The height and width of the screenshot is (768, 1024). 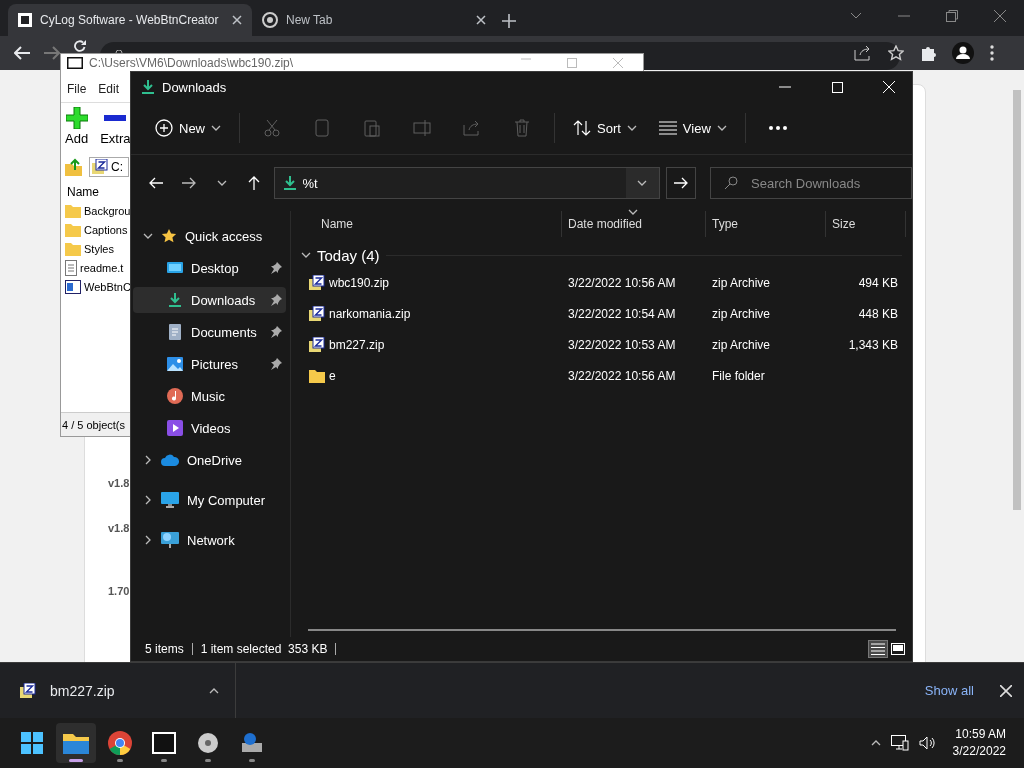 I want to click on details-icon, so click(x=878, y=649).